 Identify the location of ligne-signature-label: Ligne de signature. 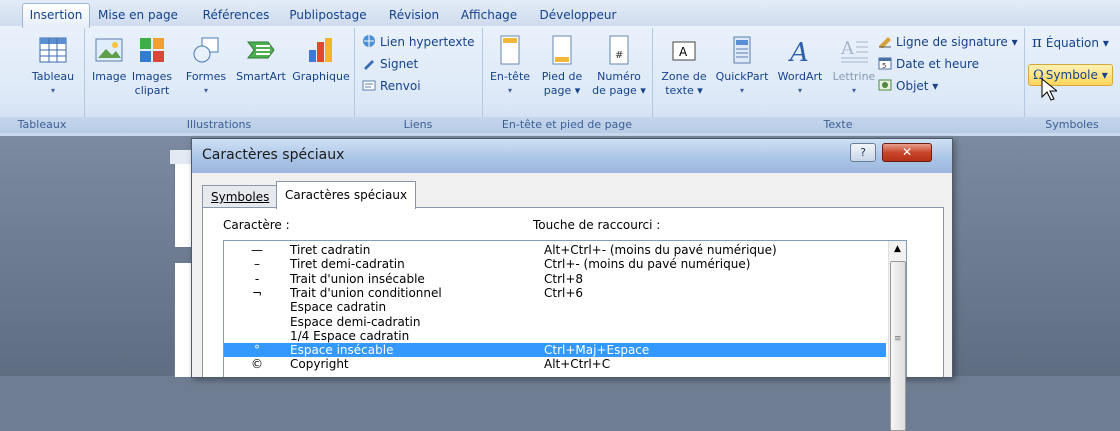
(952, 42).